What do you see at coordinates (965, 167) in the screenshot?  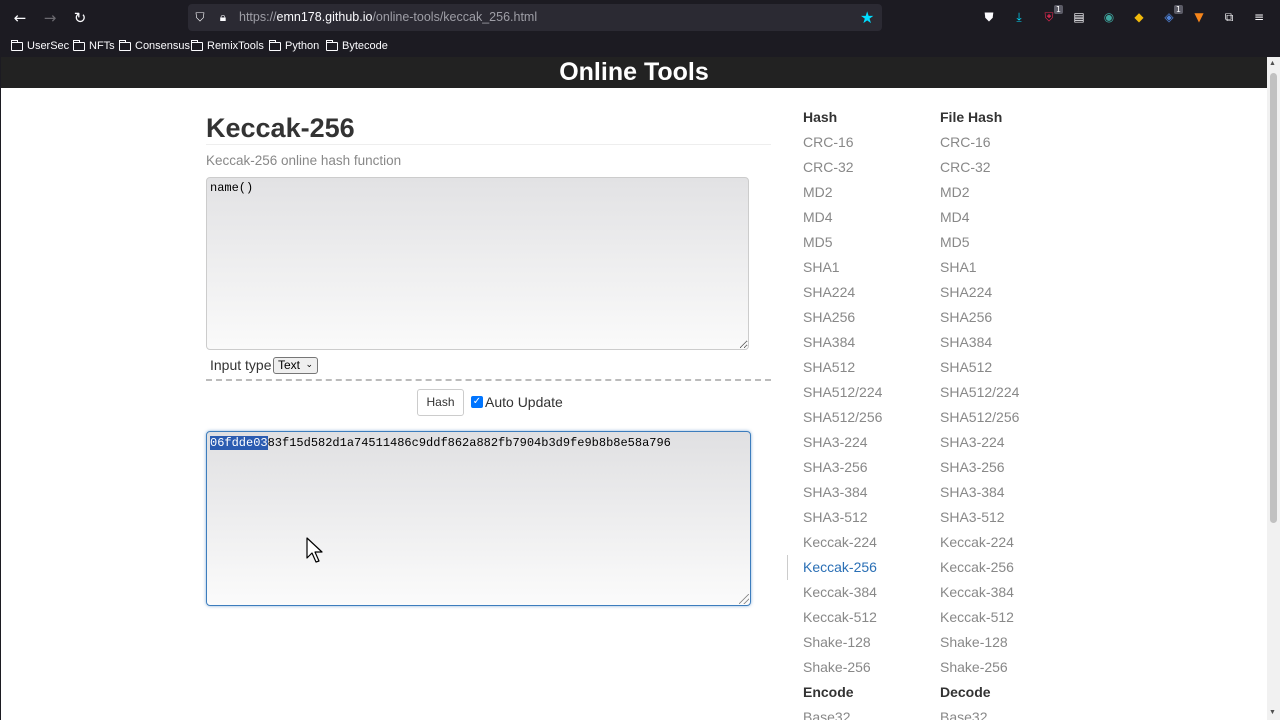 I see `file-hash-link: CRC-32` at bounding box center [965, 167].